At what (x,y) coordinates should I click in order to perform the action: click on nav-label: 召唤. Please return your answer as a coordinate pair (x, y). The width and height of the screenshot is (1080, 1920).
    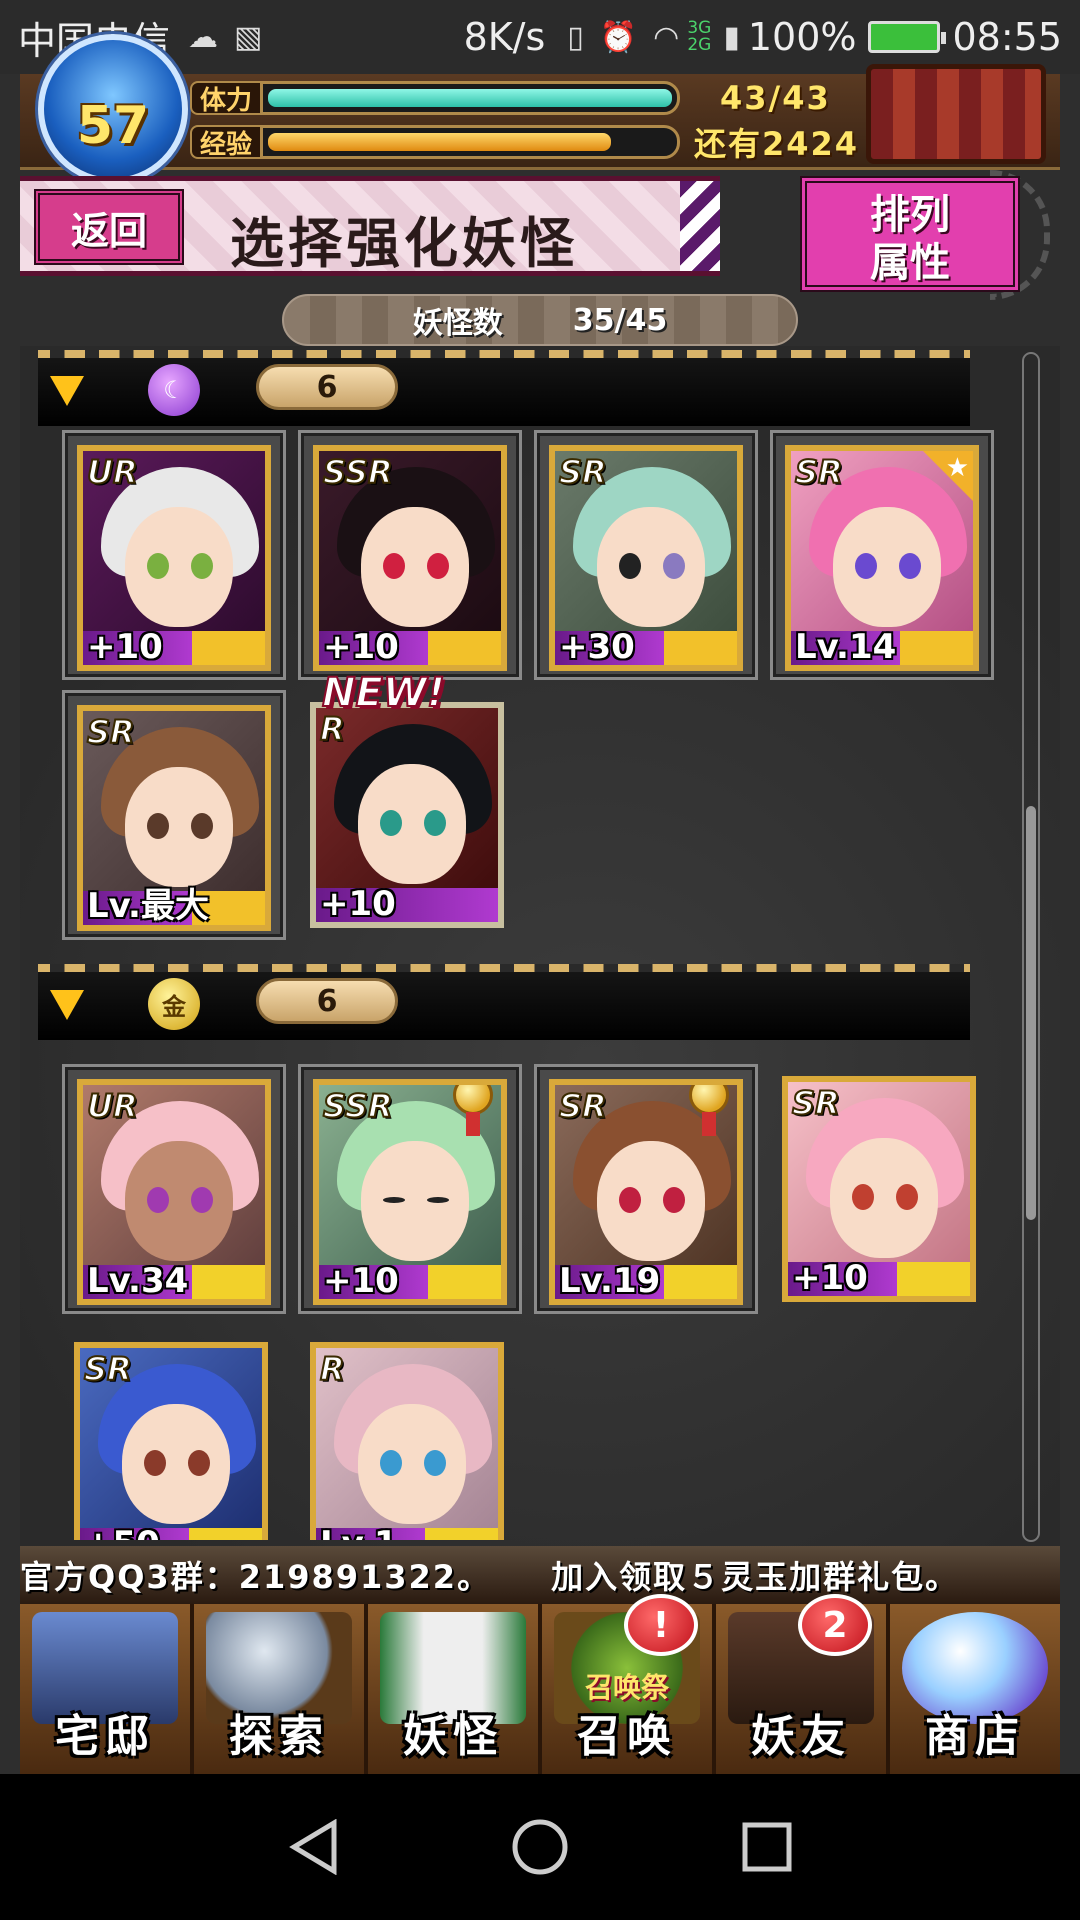
    Looking at the image, I should click on (627, 1736).